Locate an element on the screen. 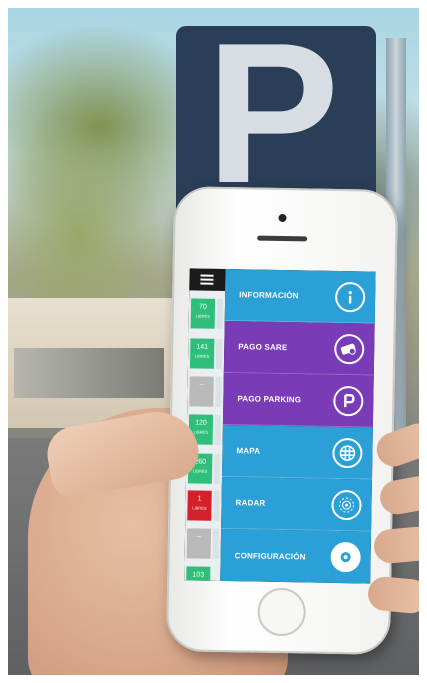 This screenshot has height=683, width=427. building-window is located at coordinates (89, 373).